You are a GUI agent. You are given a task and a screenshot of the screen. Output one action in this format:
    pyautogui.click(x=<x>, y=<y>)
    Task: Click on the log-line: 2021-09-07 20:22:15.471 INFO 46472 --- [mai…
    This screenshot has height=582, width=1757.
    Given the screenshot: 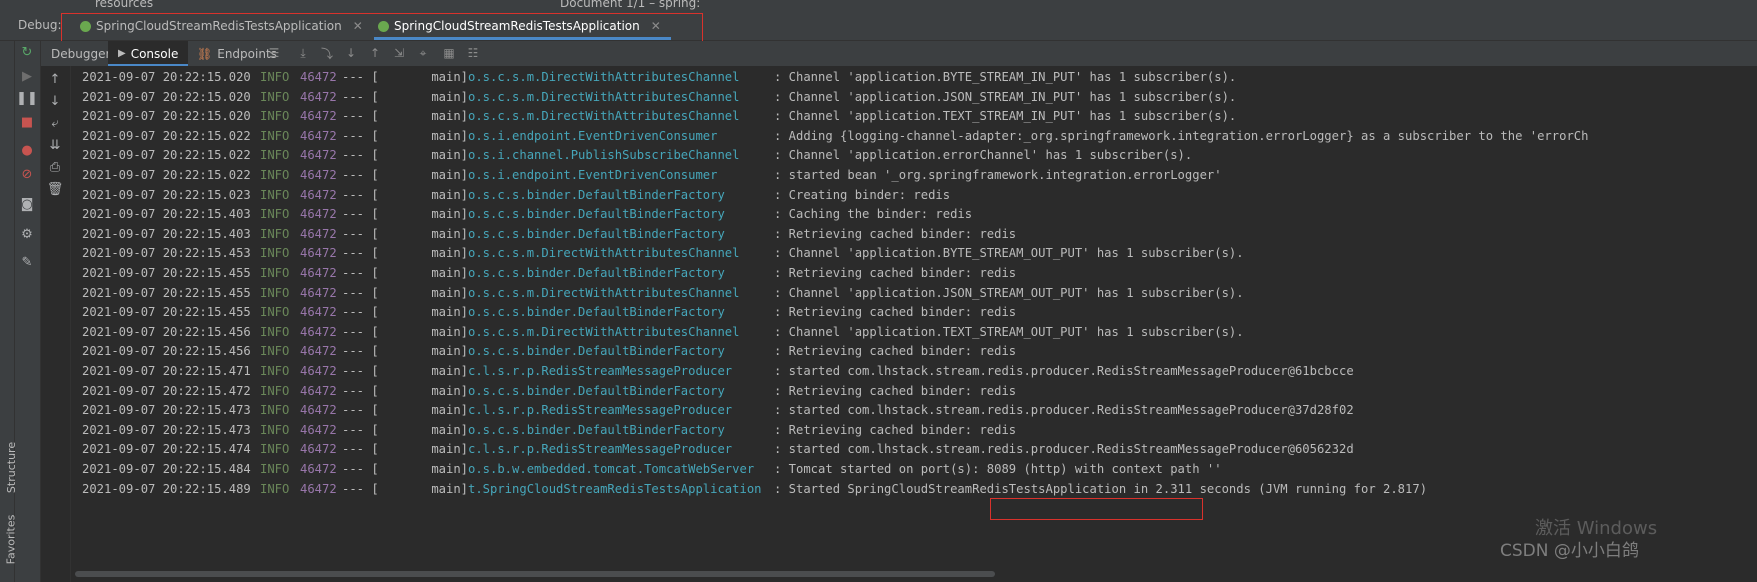 What is the action you would take?
    pyautogui.click(x=718, y=373)
    